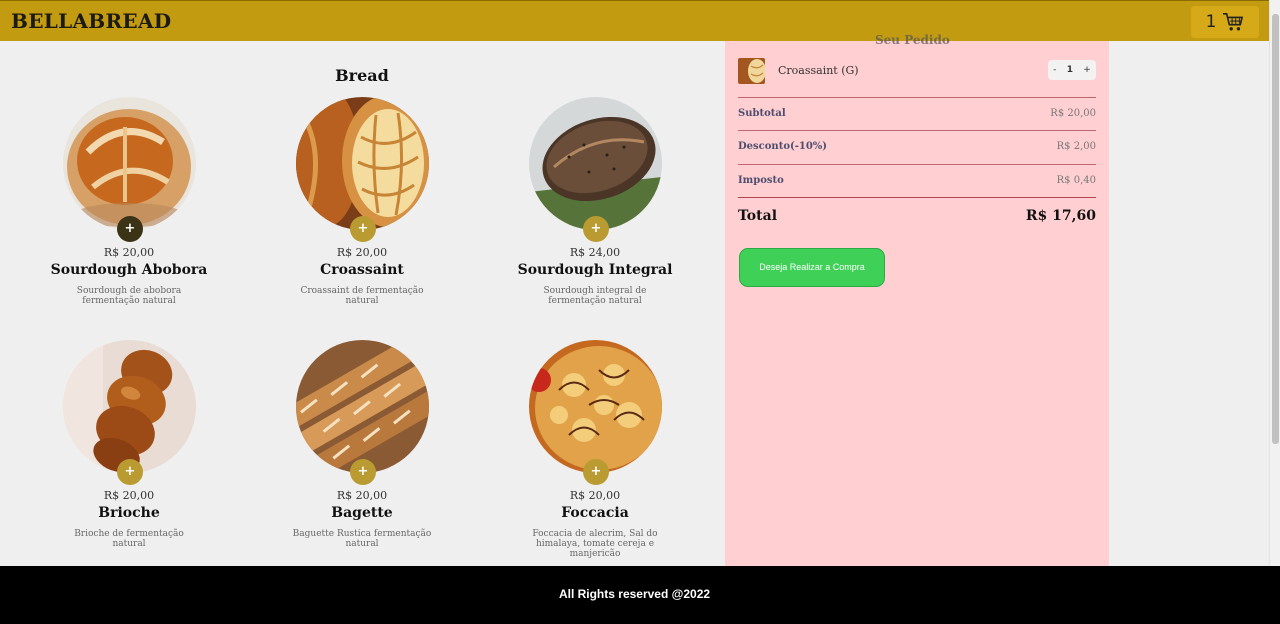 This screenshot has height=624, width=1280. What do you see at coordinates (1054, 70) in the screenshot?
I see `decrease-quantity-button: -` at bounding box center [1054, 70].